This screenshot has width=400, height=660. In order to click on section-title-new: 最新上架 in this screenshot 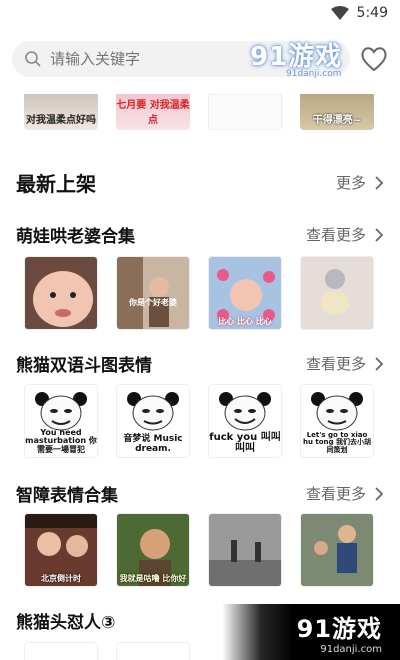, I will do `click(56, 184)`.